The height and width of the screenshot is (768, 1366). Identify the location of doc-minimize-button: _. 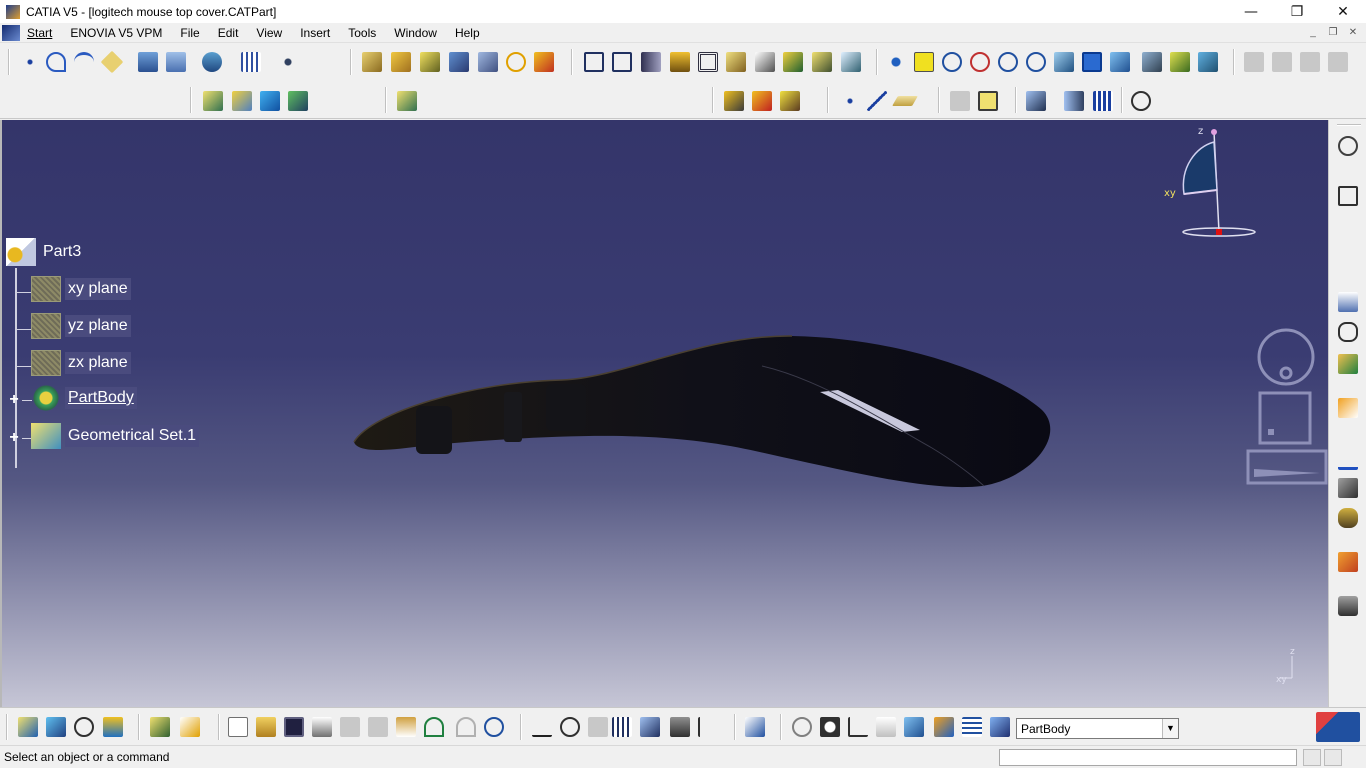
(1313, 32).